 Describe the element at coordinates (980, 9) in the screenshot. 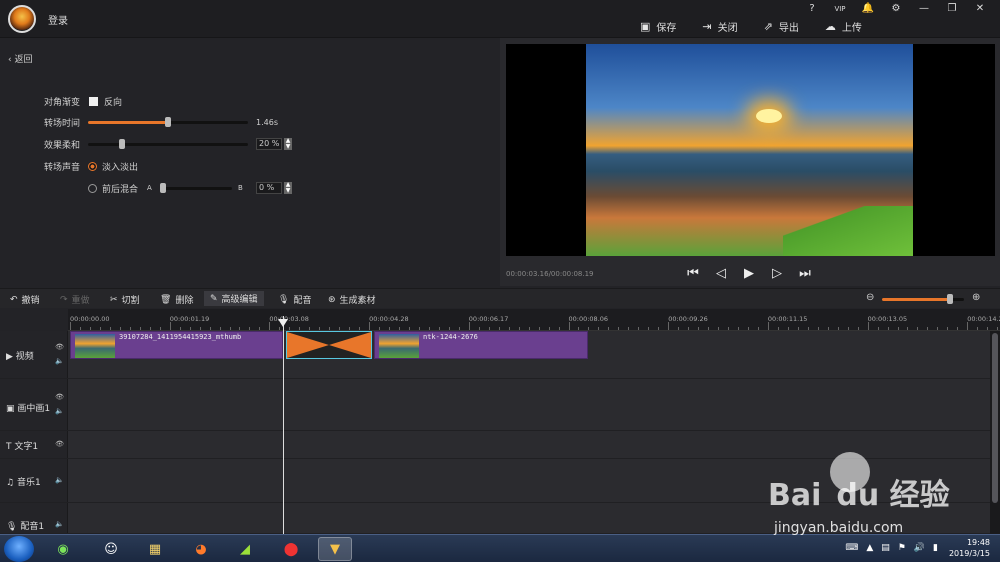

I see `close-window-button: ✕` at that location.